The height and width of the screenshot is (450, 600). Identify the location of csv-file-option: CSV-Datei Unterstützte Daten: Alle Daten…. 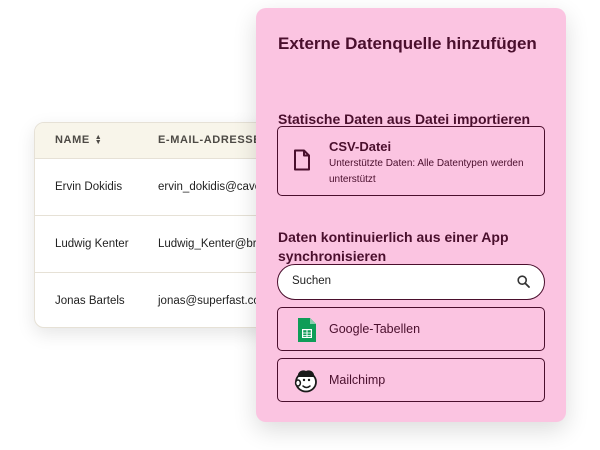
(411, 161).